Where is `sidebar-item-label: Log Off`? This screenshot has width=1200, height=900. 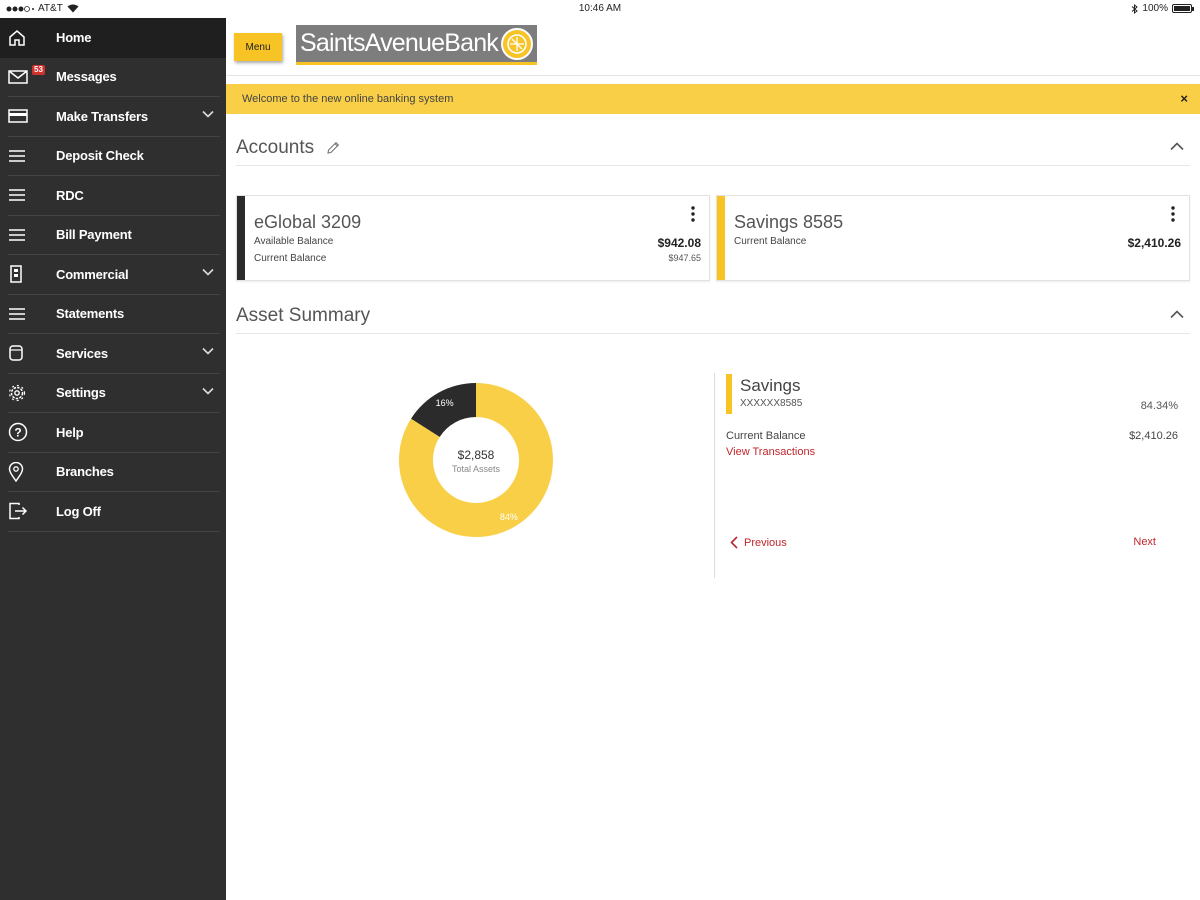 sidebar-item-label: Log Off is located at coordinates (78, 511).